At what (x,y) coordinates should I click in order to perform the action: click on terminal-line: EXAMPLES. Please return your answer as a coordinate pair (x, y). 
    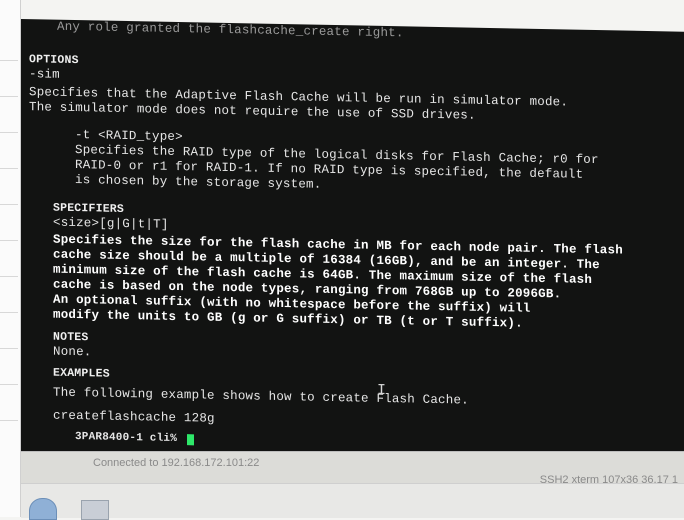
    Looking at the image, I should click on (81, 373).